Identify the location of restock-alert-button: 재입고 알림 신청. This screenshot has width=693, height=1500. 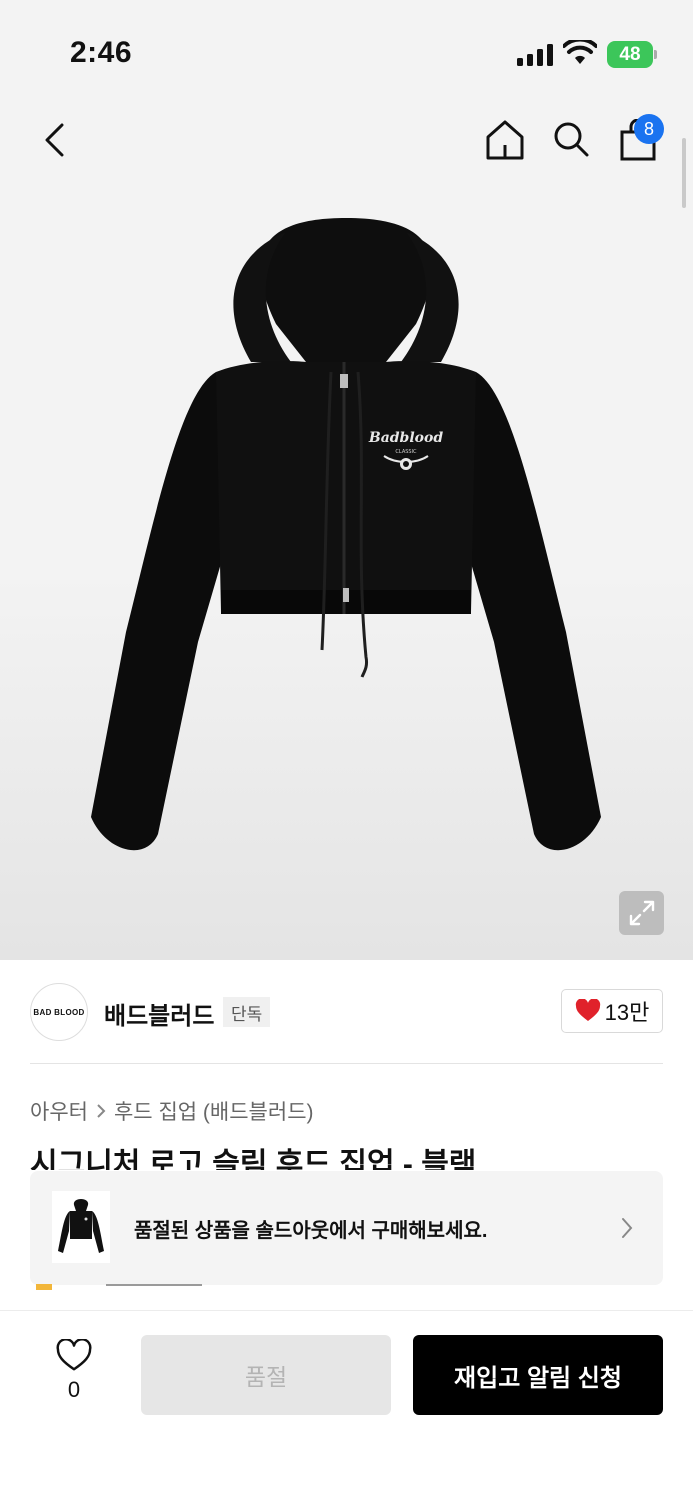
(538, 1375).